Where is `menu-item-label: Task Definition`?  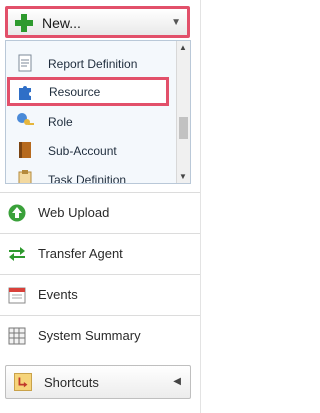 menu-item-label: Task Definition is located at coordinates (87, 178).